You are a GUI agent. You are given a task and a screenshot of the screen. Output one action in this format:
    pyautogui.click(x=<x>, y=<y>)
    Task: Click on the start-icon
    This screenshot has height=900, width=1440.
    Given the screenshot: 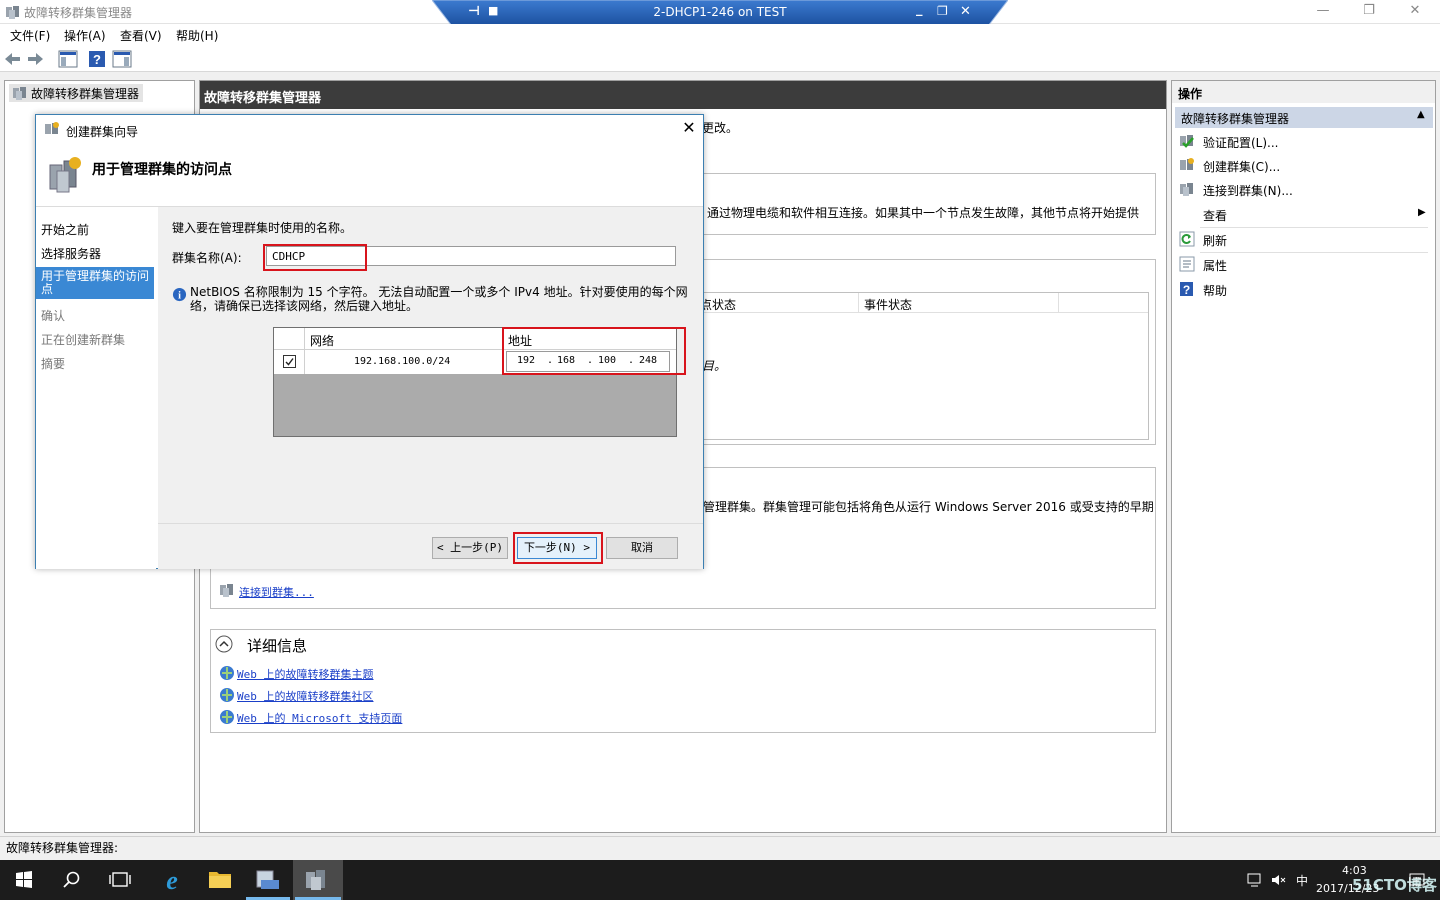 What is the action you would take?
    pyautogui.click(x=24, y=880)
    